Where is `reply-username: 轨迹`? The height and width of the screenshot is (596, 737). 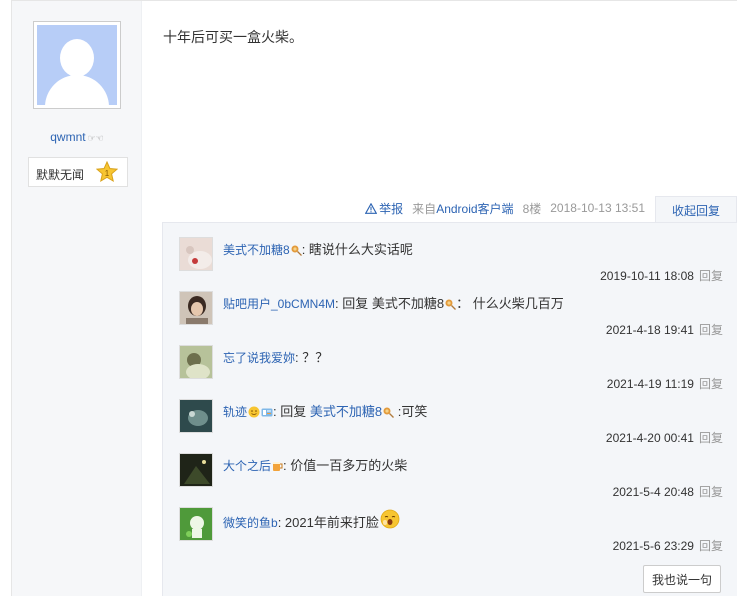
reply-username: 轨迹 is located at coordinates (235, 412).